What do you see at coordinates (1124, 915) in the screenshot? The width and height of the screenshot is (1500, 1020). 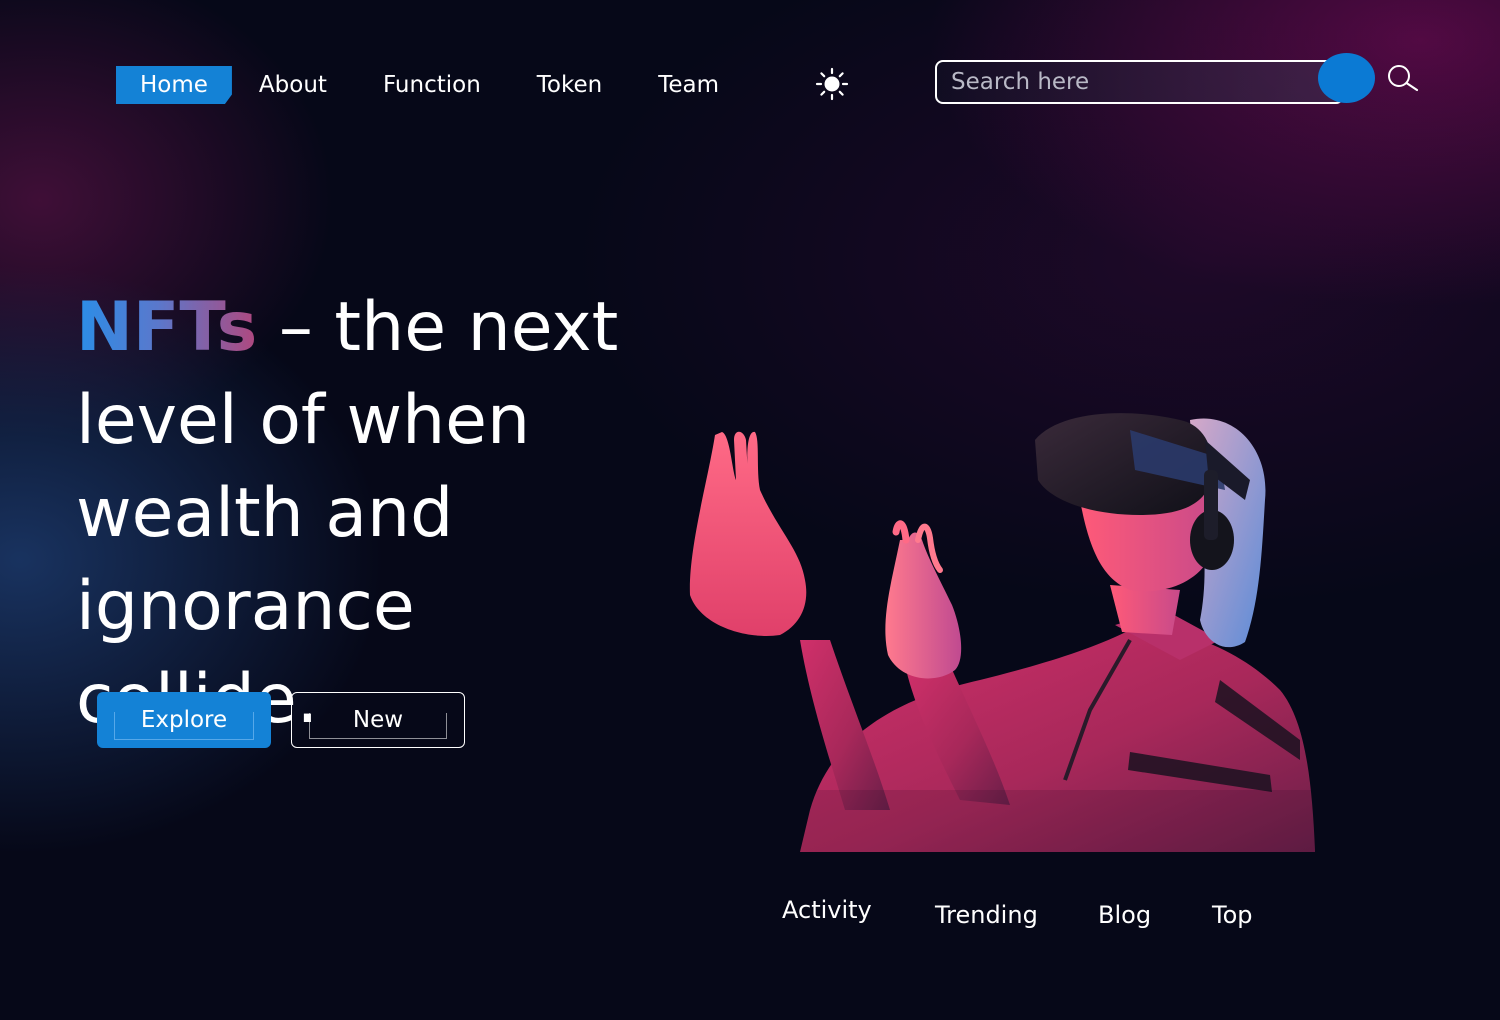 I see `bottom-link-blog: Blog` at bounding box center [1124, 915].